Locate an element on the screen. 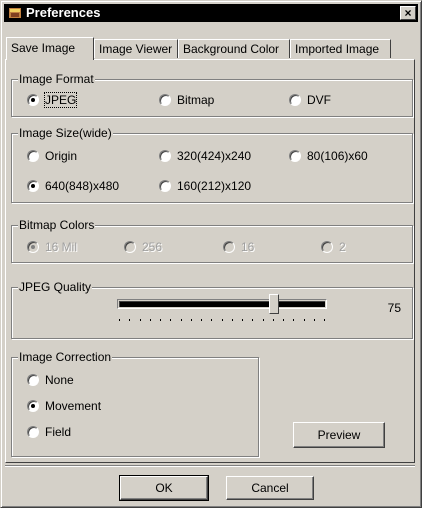 The image size is (422, 508). radio-label-field: Field is located at coordinates (58, 432).